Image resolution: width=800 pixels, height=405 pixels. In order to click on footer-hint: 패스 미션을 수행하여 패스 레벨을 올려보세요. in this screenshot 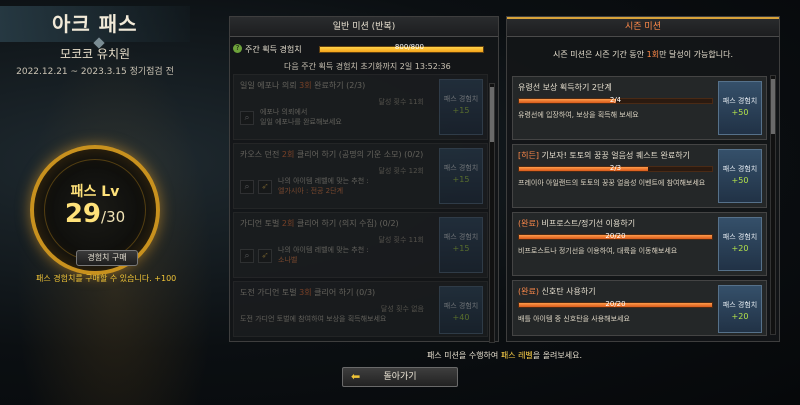, I will do `click(504, 355)`.